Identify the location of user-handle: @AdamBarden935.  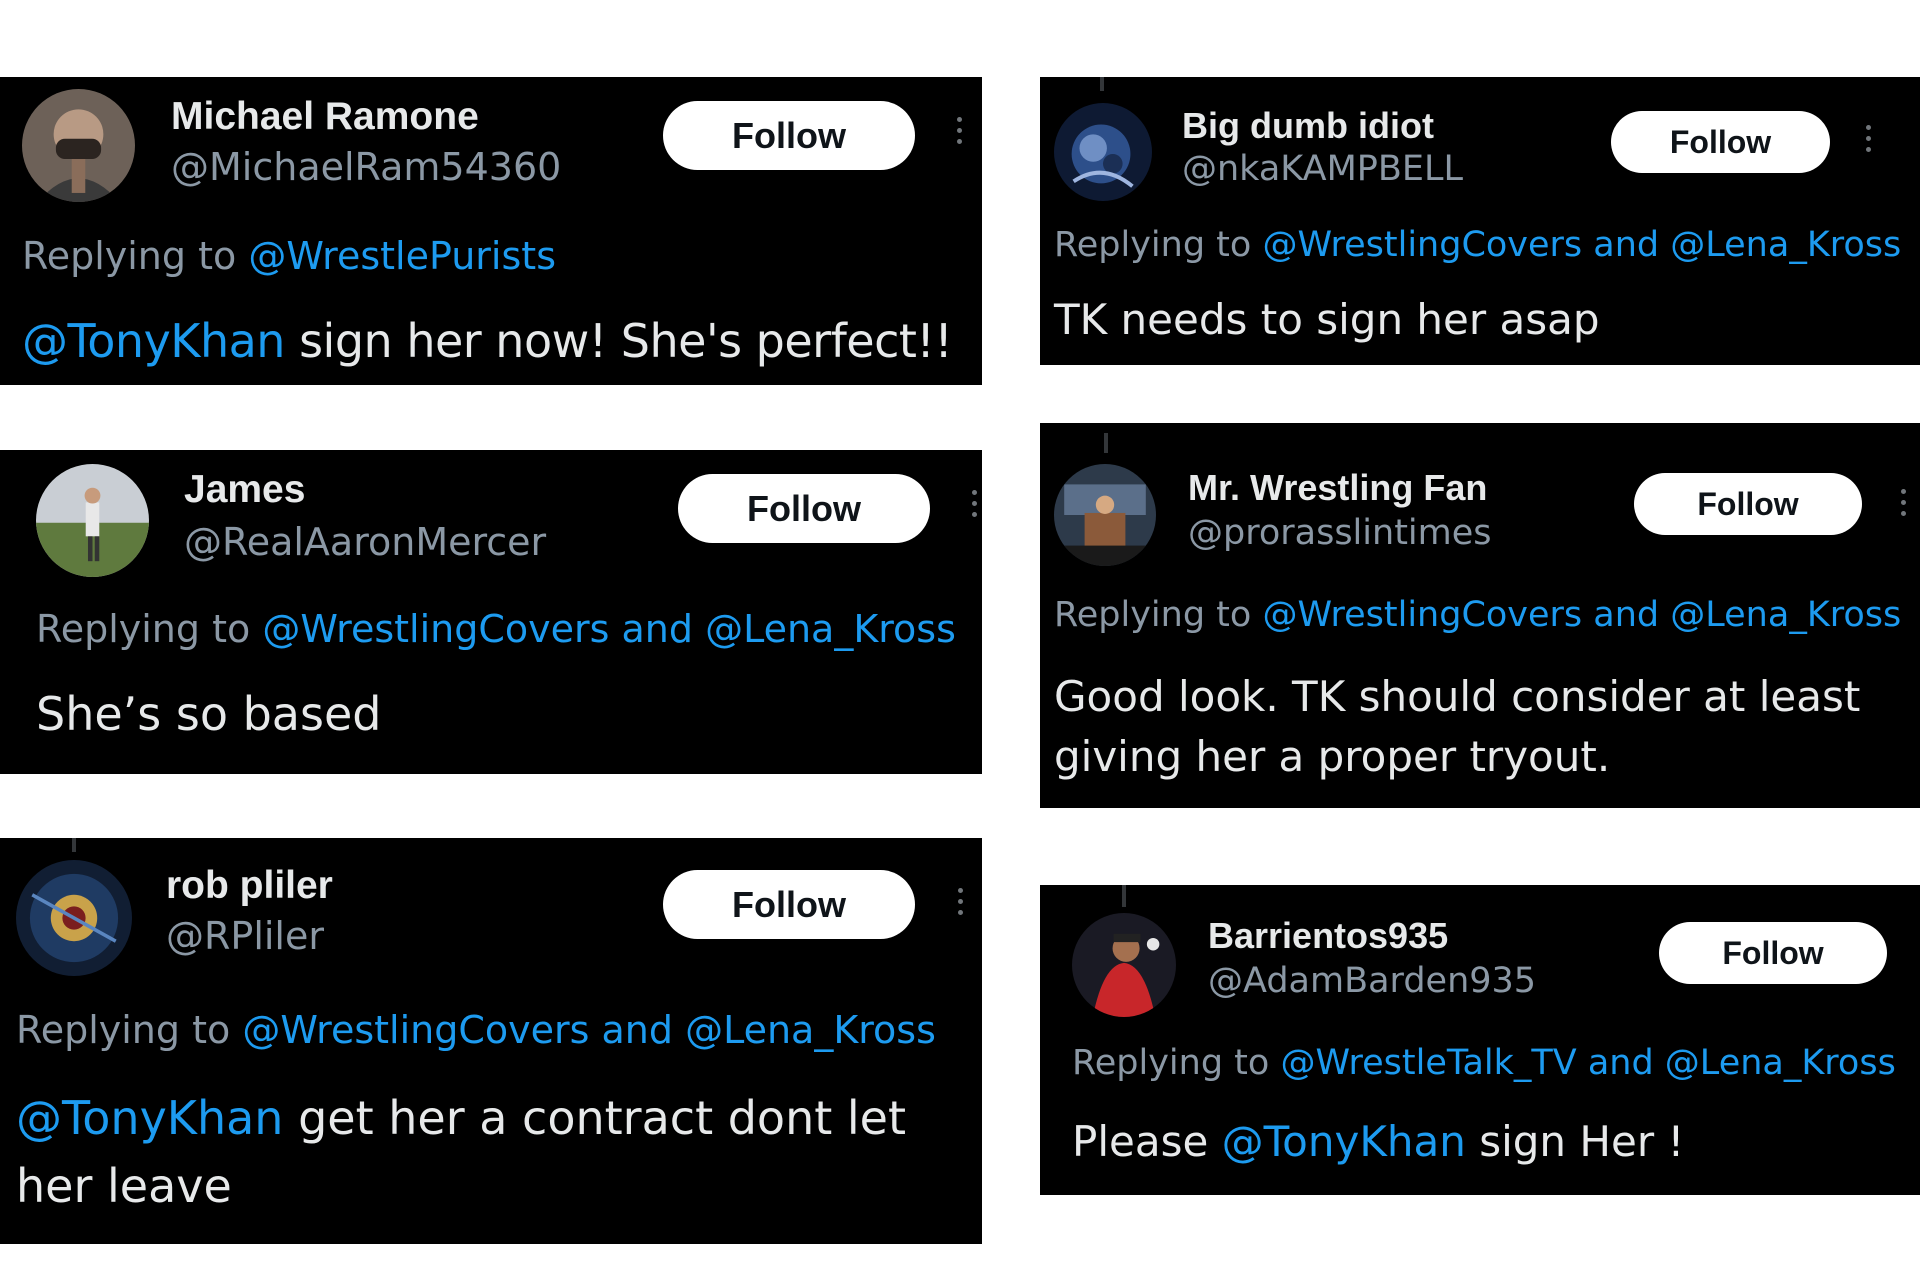
(1372, 981).